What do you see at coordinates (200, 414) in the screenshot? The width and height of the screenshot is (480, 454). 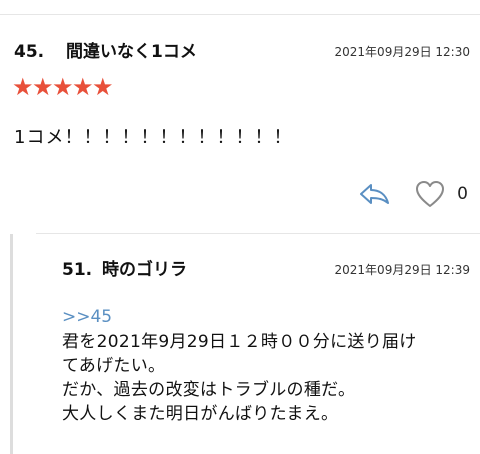 I see `reply-body-line: 大人しくまた明日がんばりたまえ。` at bounding box center [200, 414].